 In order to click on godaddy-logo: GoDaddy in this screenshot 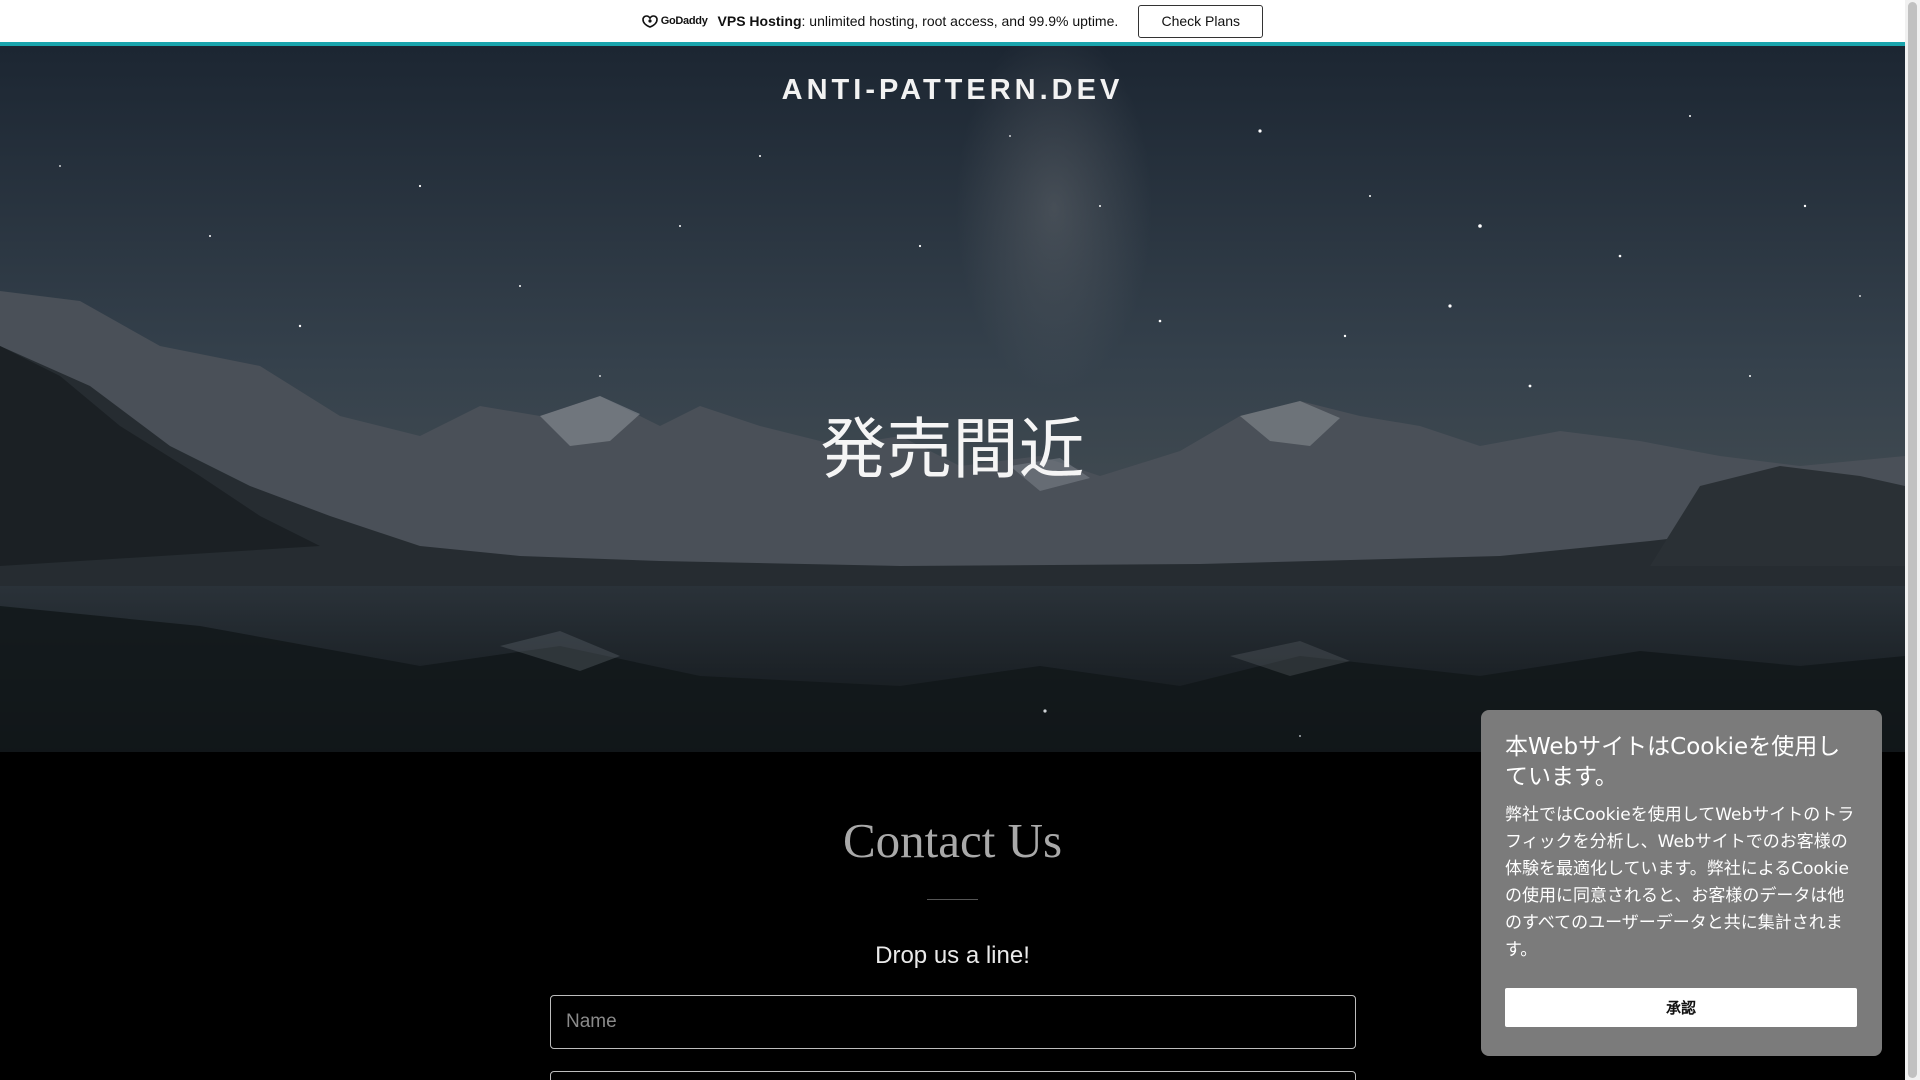, I will do `click(674, 21)`.